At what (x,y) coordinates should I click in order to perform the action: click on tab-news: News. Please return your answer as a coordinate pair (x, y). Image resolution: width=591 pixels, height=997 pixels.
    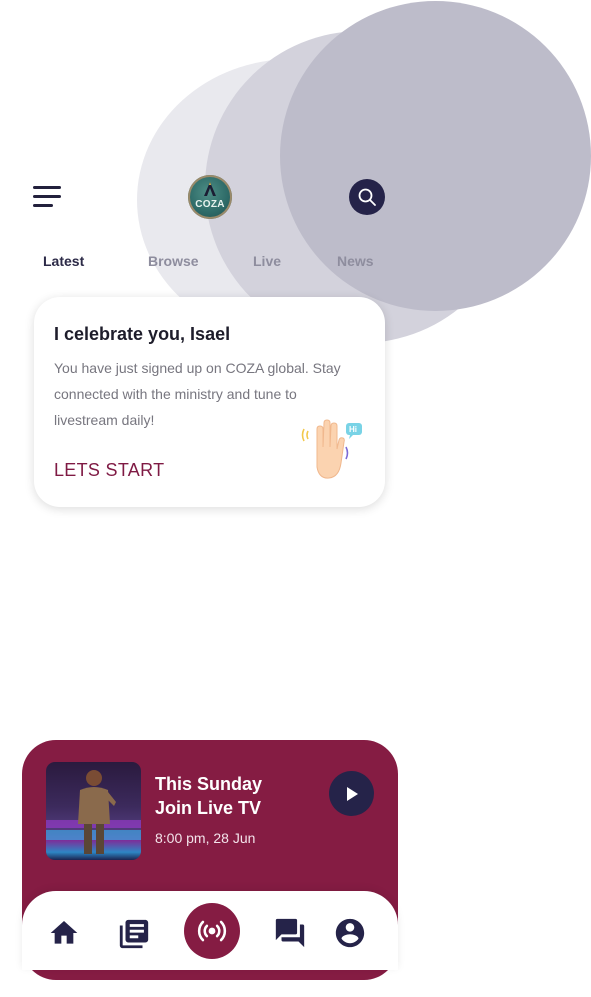
    Looking at the image, I should click on (355, 261).